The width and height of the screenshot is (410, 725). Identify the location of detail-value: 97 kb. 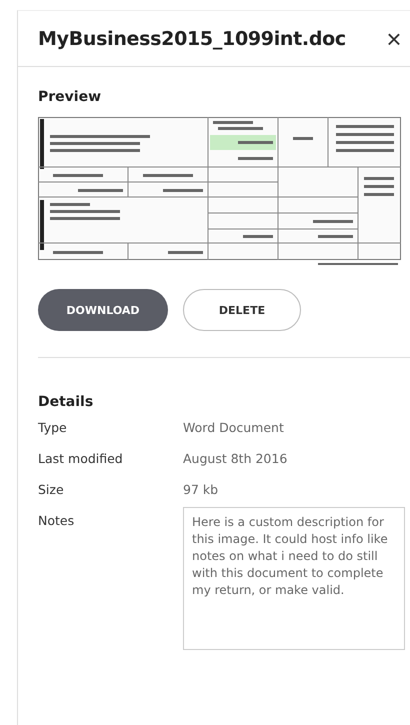
(200, 489).